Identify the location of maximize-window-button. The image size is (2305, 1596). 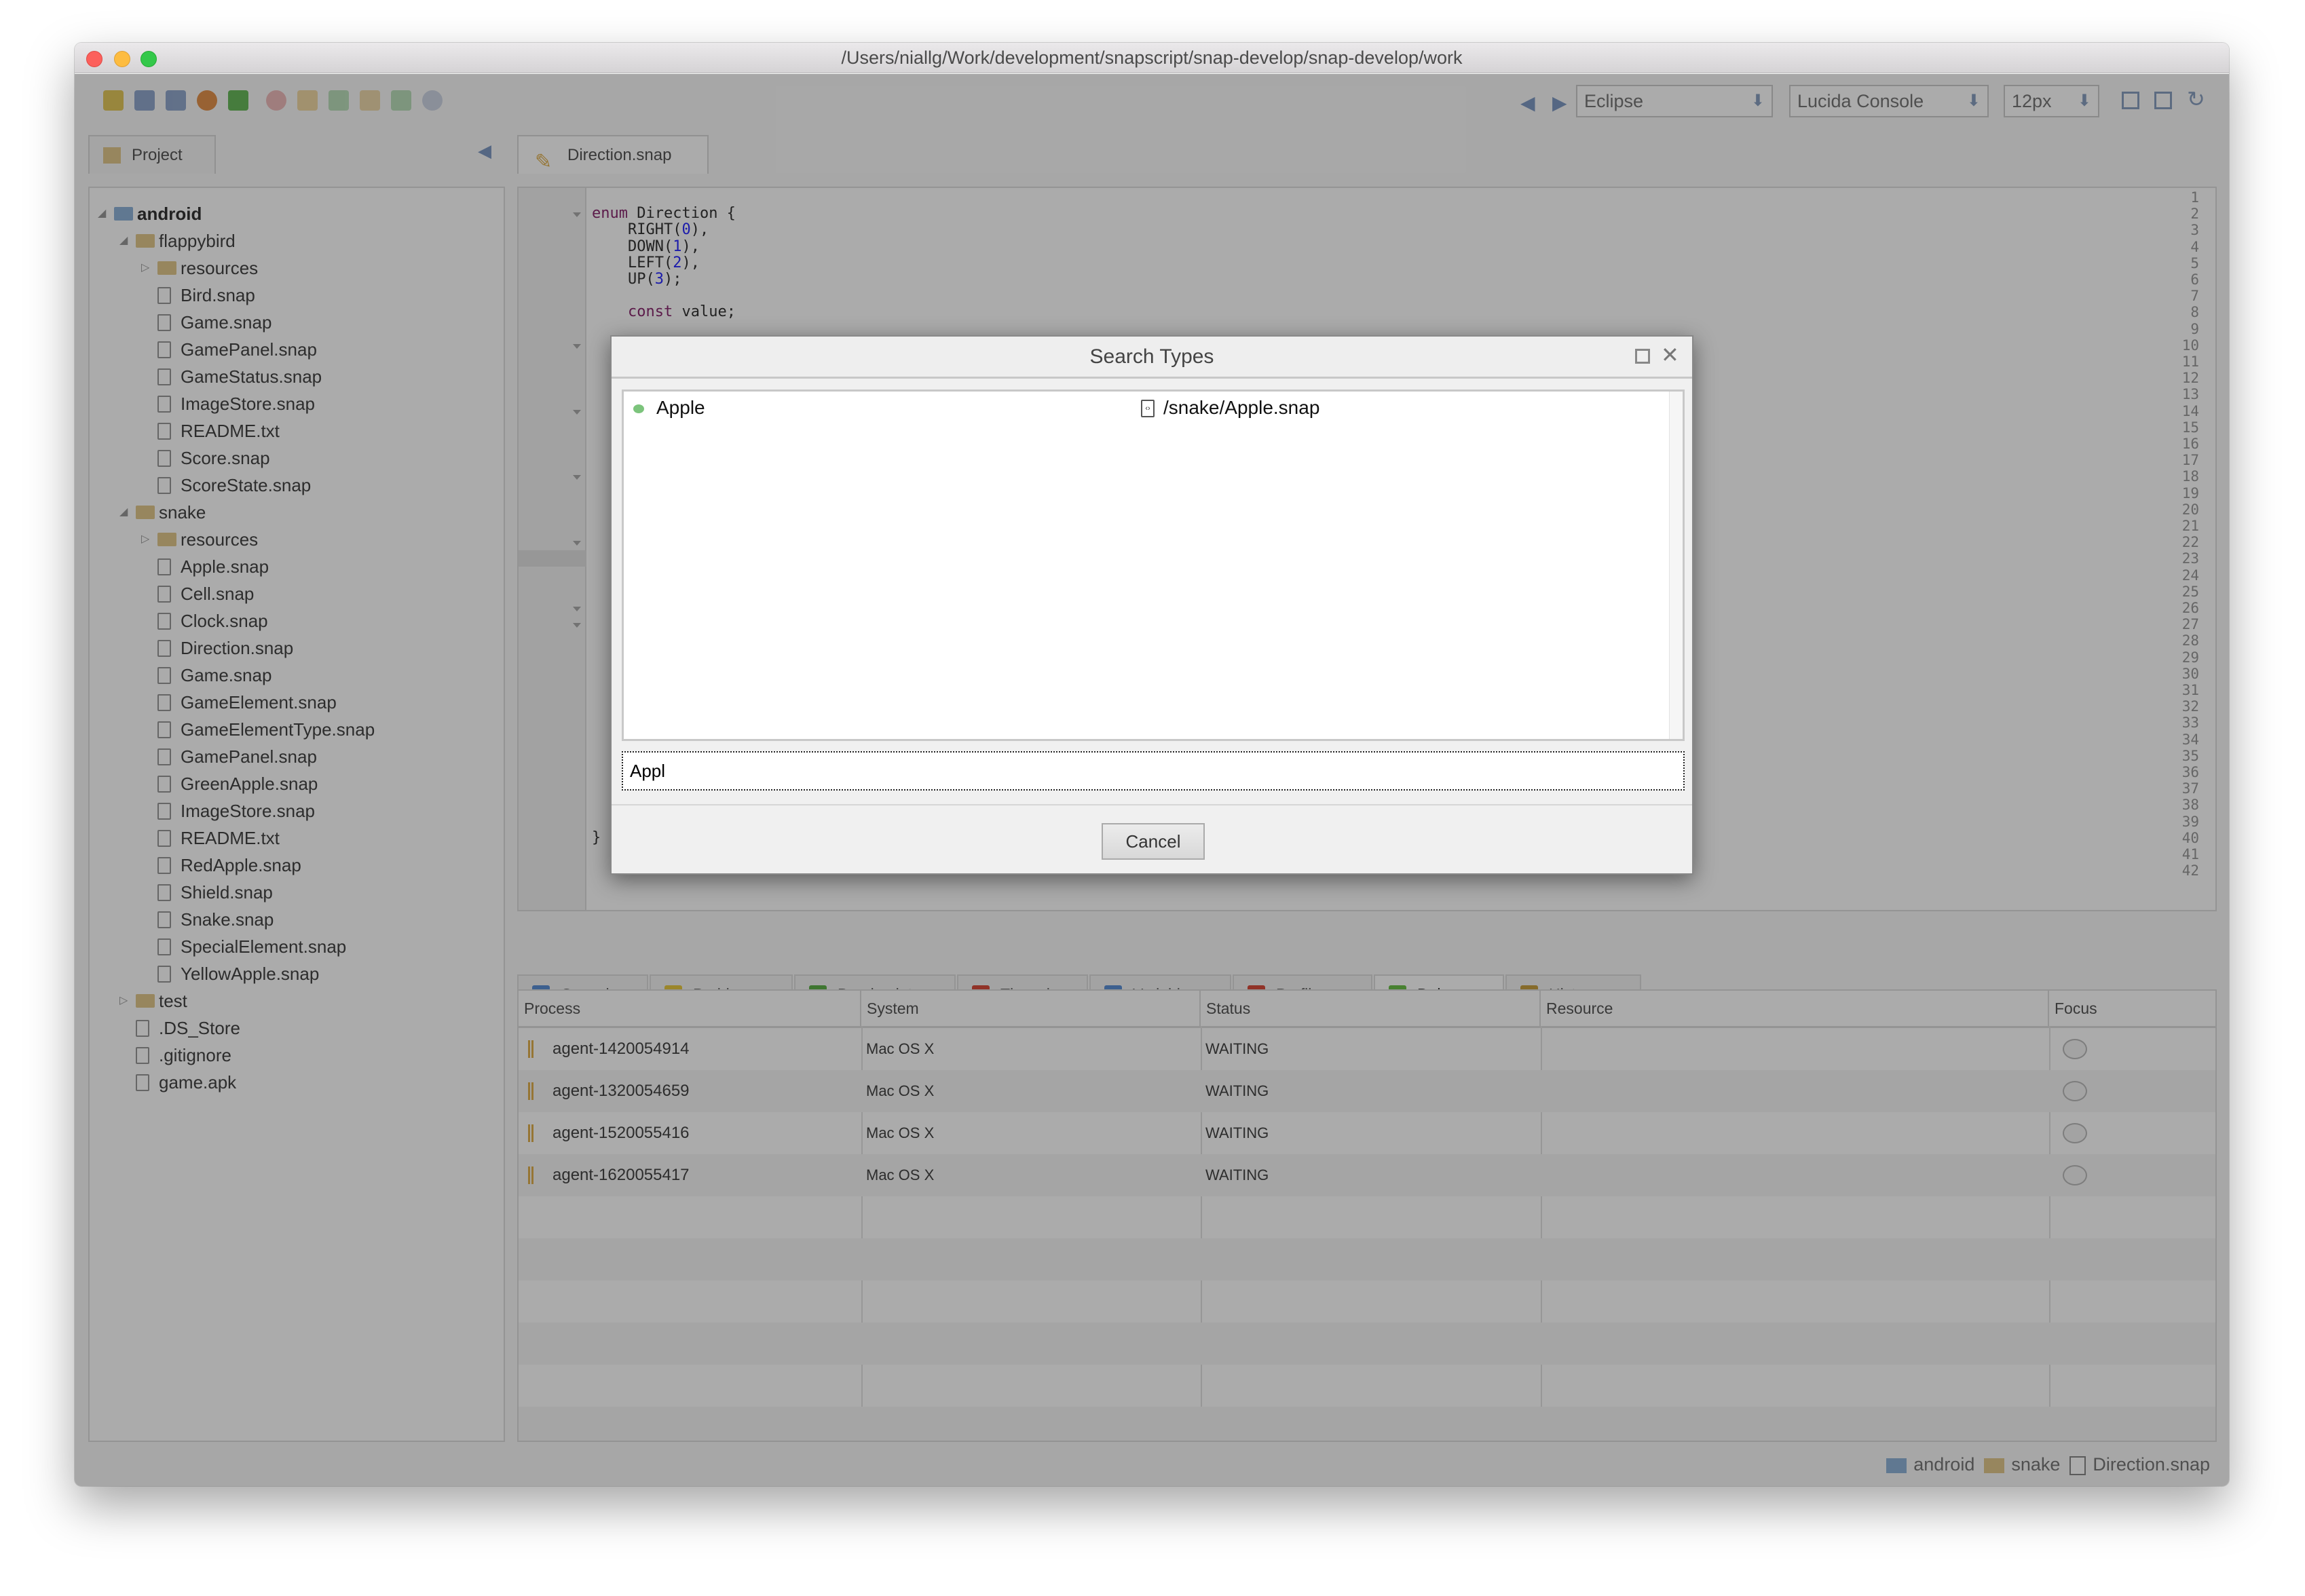
(148, 59).